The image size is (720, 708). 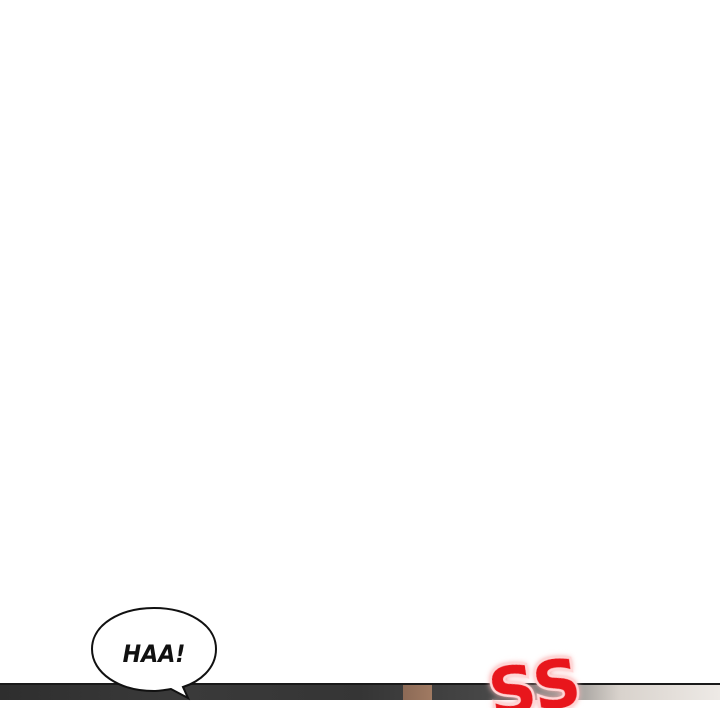 I want to click on sound-effect: SS, so click(x=534, y=674).